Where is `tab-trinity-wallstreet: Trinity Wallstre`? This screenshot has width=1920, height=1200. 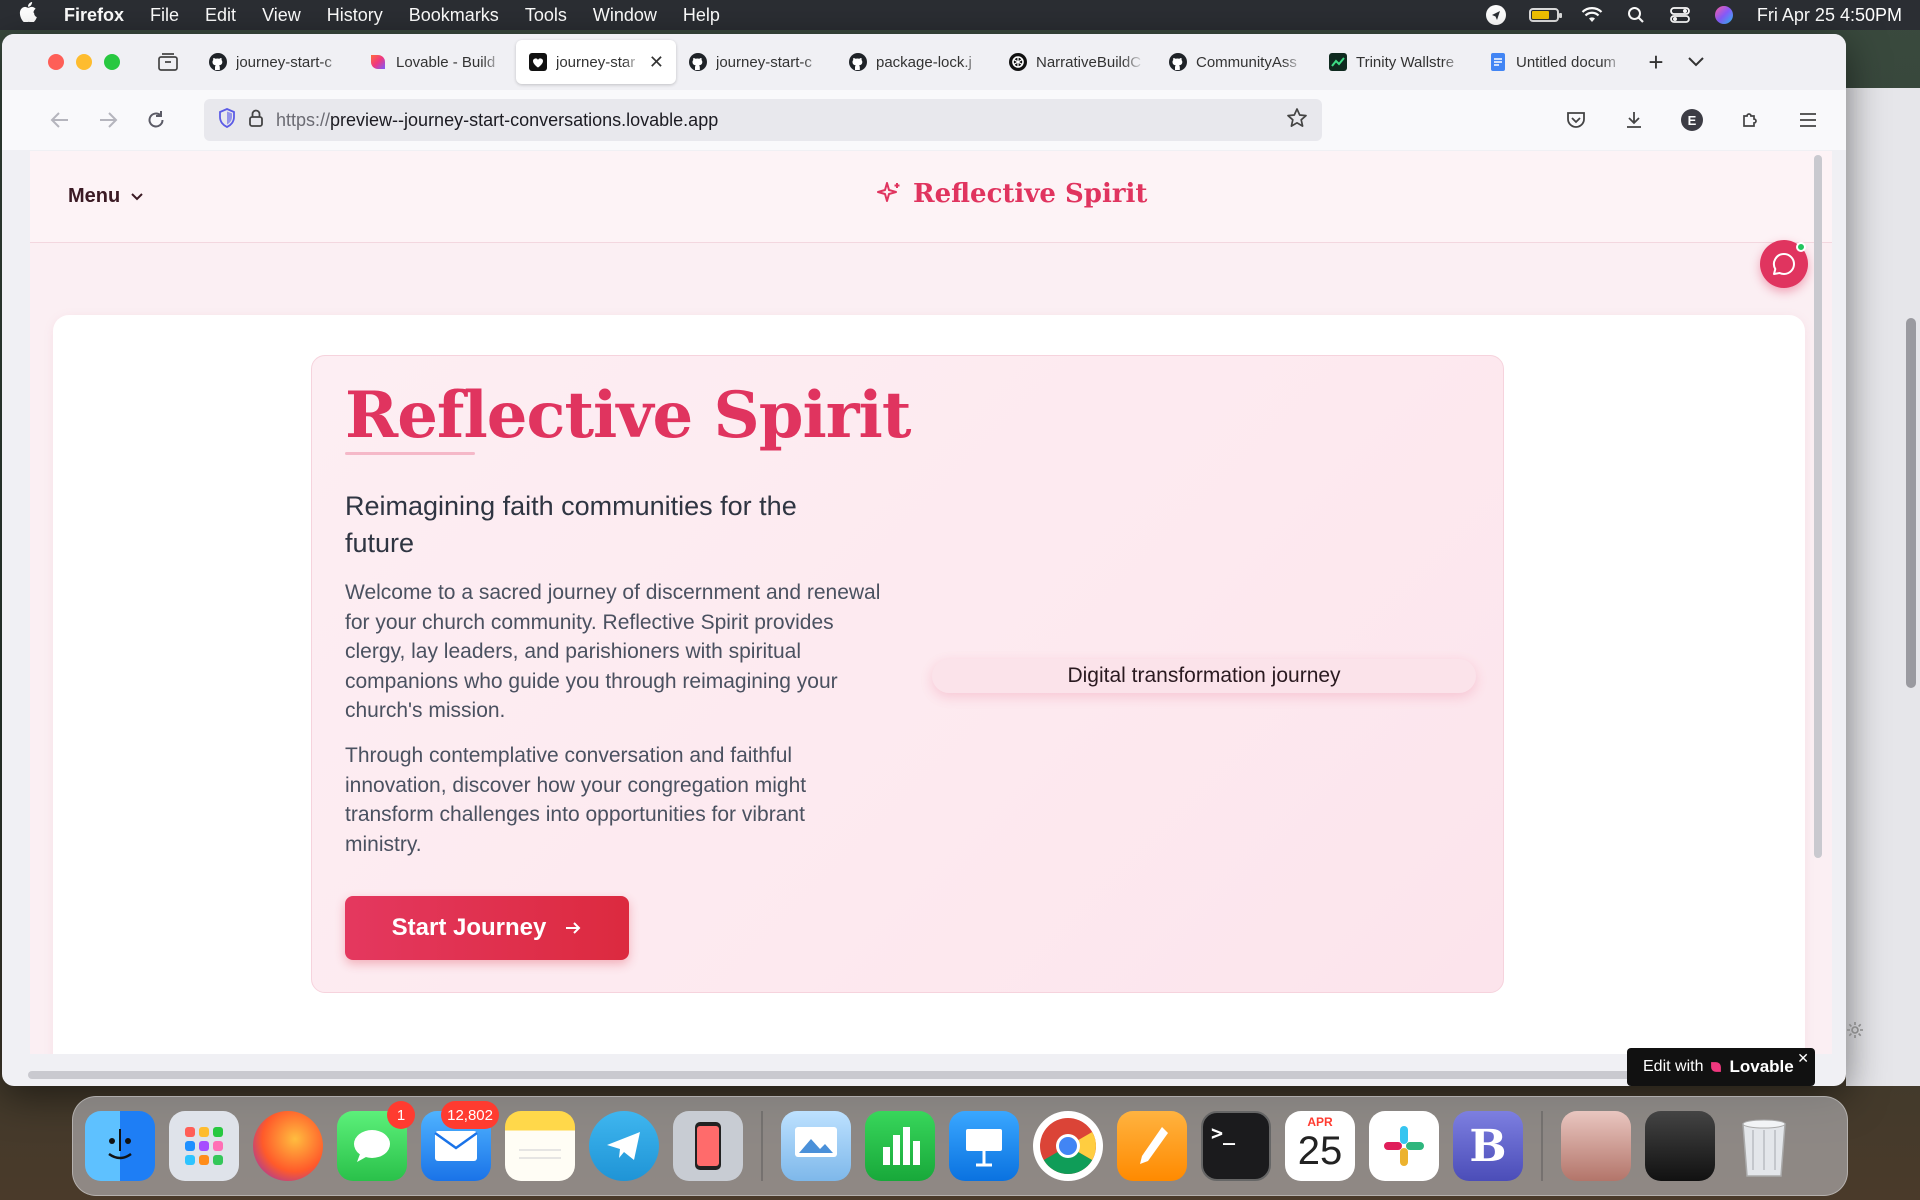 tab-trinity-wallstreet: Trinity Wallstre is located at coordinates (1396, 62).